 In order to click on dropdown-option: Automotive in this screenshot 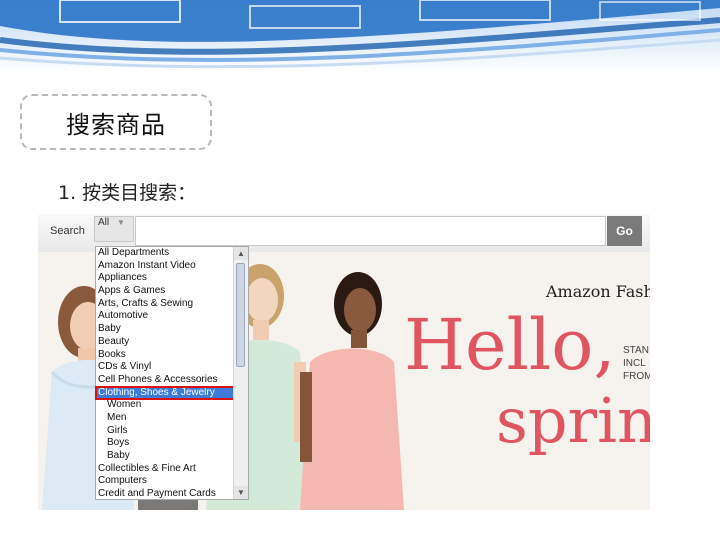, I will do `click(165, 316)`.